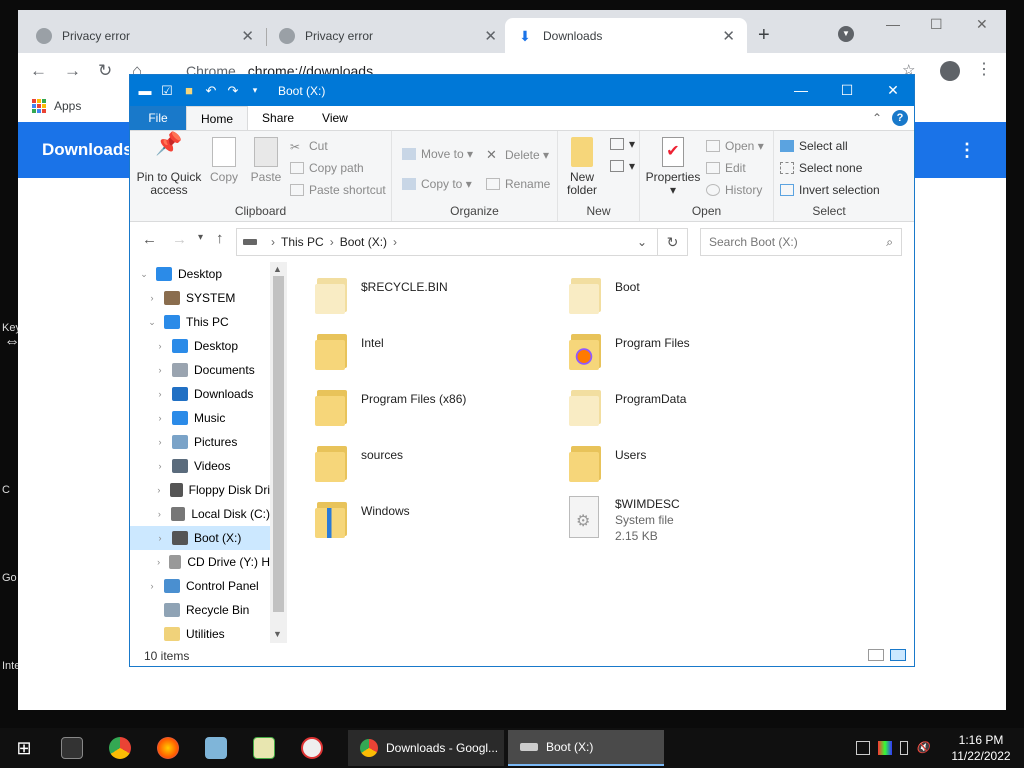 The height and width of the screenshot is (768, 1024). What do you see at coordinates (72, 748) in the screenshot?
I see `terminal-icon` at bounding box center [72, 748].